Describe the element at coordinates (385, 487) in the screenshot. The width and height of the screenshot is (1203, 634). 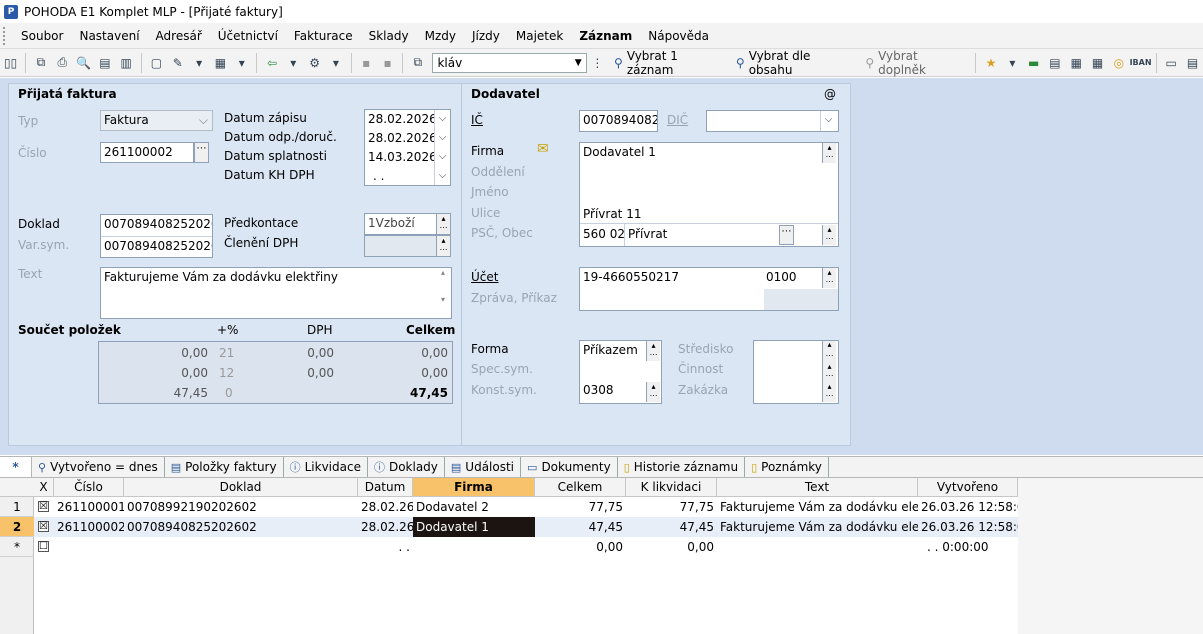
I see `col-header-datum: Datum` at that location.